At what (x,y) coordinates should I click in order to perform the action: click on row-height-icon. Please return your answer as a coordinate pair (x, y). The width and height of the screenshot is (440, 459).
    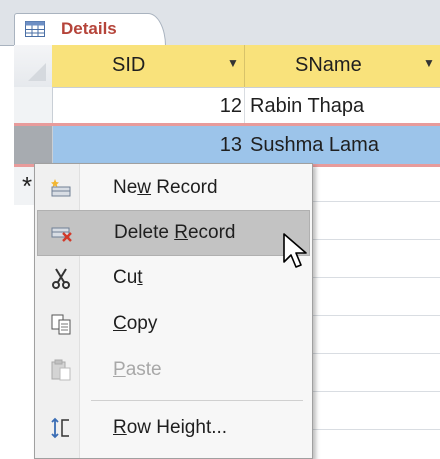
    Looking at the image, I should click on (60, 428).